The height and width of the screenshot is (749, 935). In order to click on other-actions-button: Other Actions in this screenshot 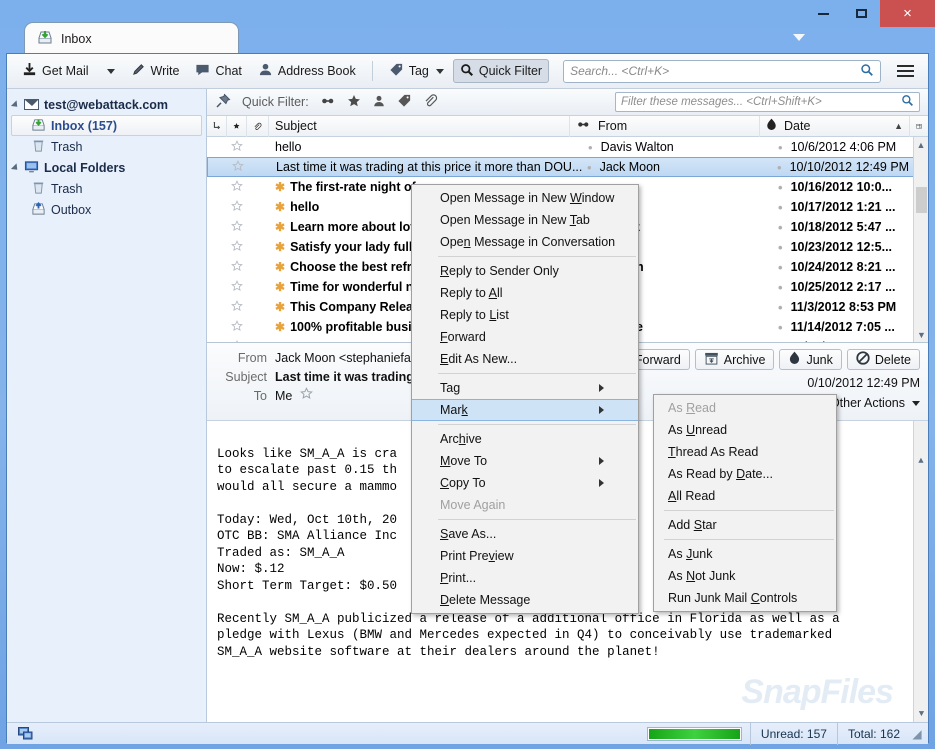, I will do `click(875, 403)`.